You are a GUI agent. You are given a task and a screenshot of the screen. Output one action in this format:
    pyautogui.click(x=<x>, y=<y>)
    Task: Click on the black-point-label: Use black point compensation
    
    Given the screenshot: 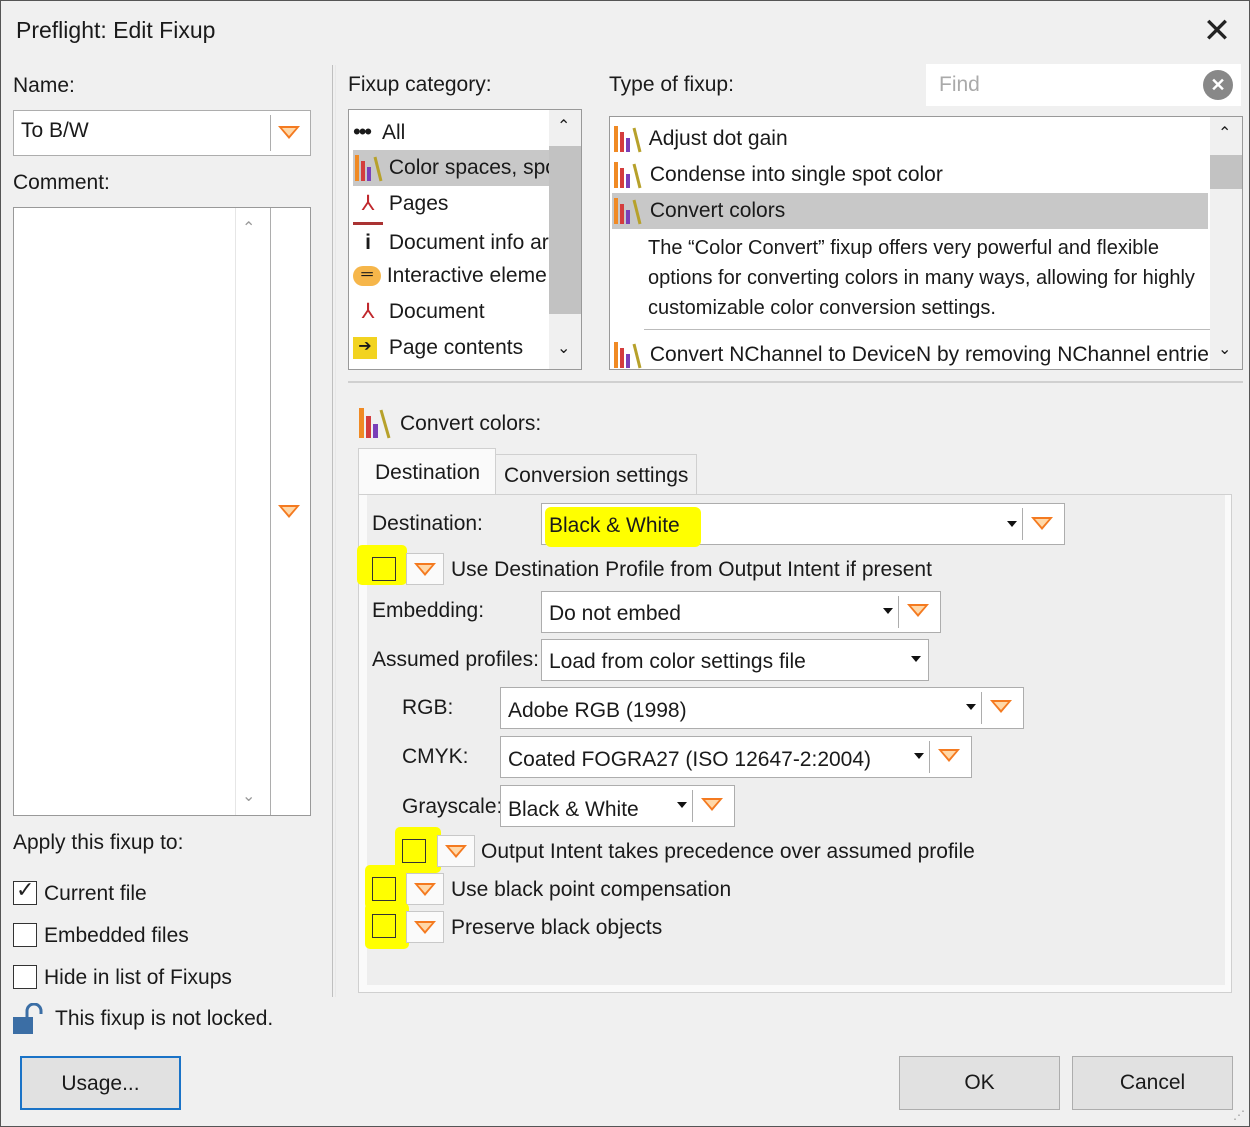 What is the action you would take?
    pyautogui.click(x=591, y=889)
    